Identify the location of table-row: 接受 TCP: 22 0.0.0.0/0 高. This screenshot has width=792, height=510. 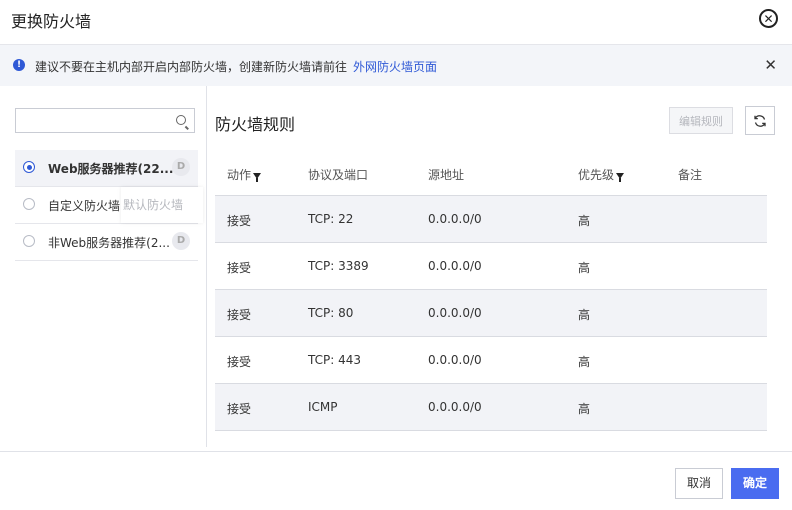
(491, 219).